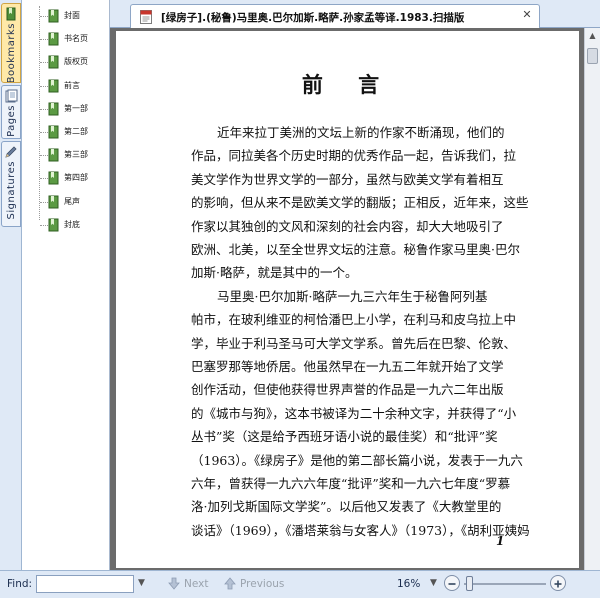  Describe the element at coordinates (352, 296) in the screenshot. I see `text-line: 马里奥·巴尔加斯·略萨一九三六年生于秘鲁阿列基` at that location.